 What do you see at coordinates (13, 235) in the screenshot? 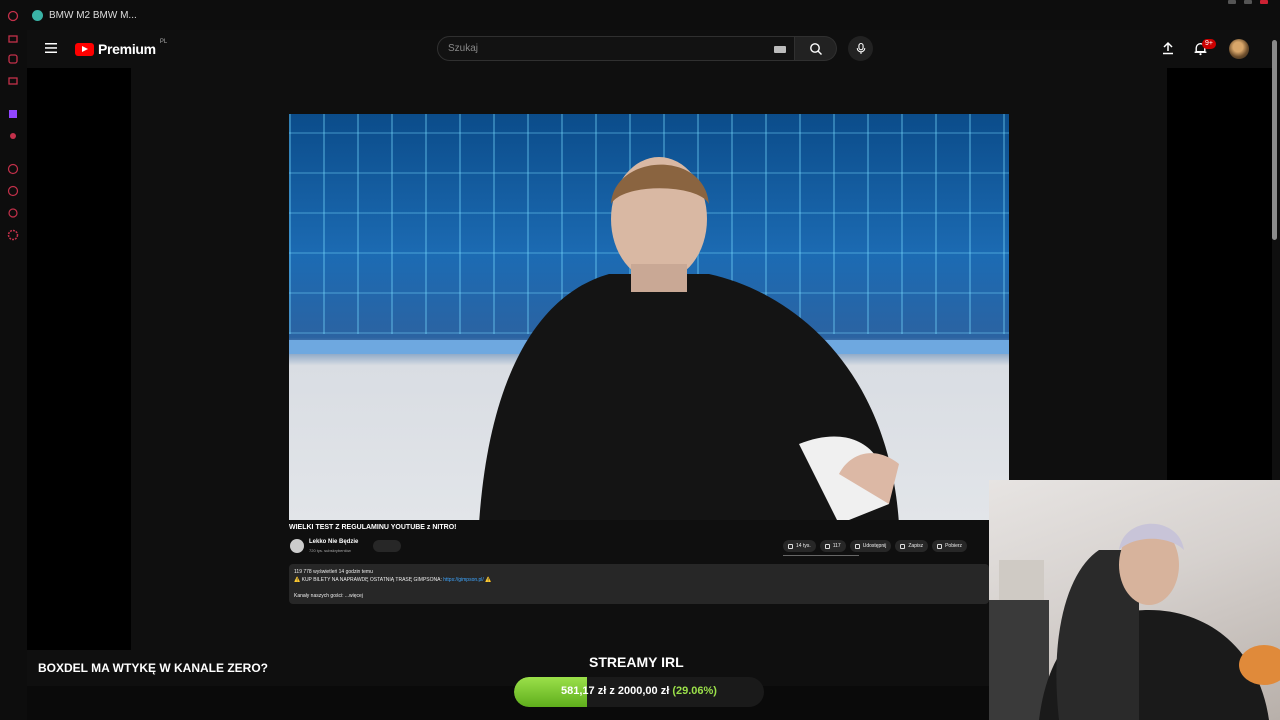
I see `settings-icon` at bounding box center [13, 235].